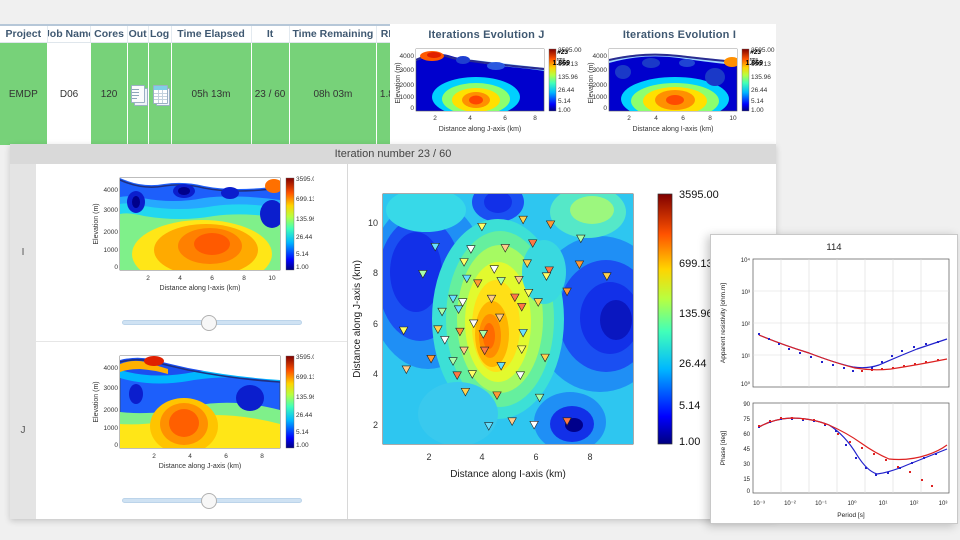  I want to click on col-header-project: Project, so click(24, 34).